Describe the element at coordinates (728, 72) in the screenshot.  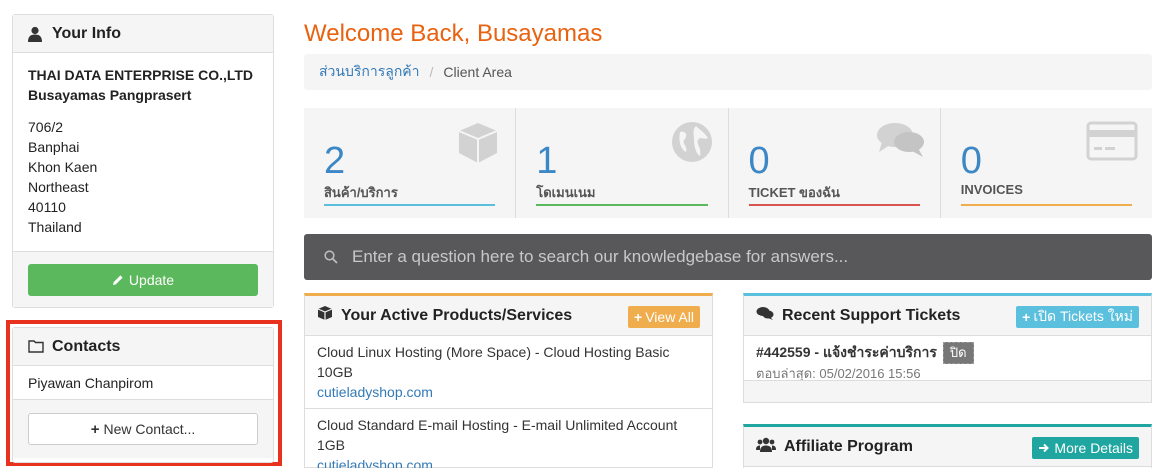
I see `breadcrumb: ส่วนบริการลูกค้า / Client Area` at that location.